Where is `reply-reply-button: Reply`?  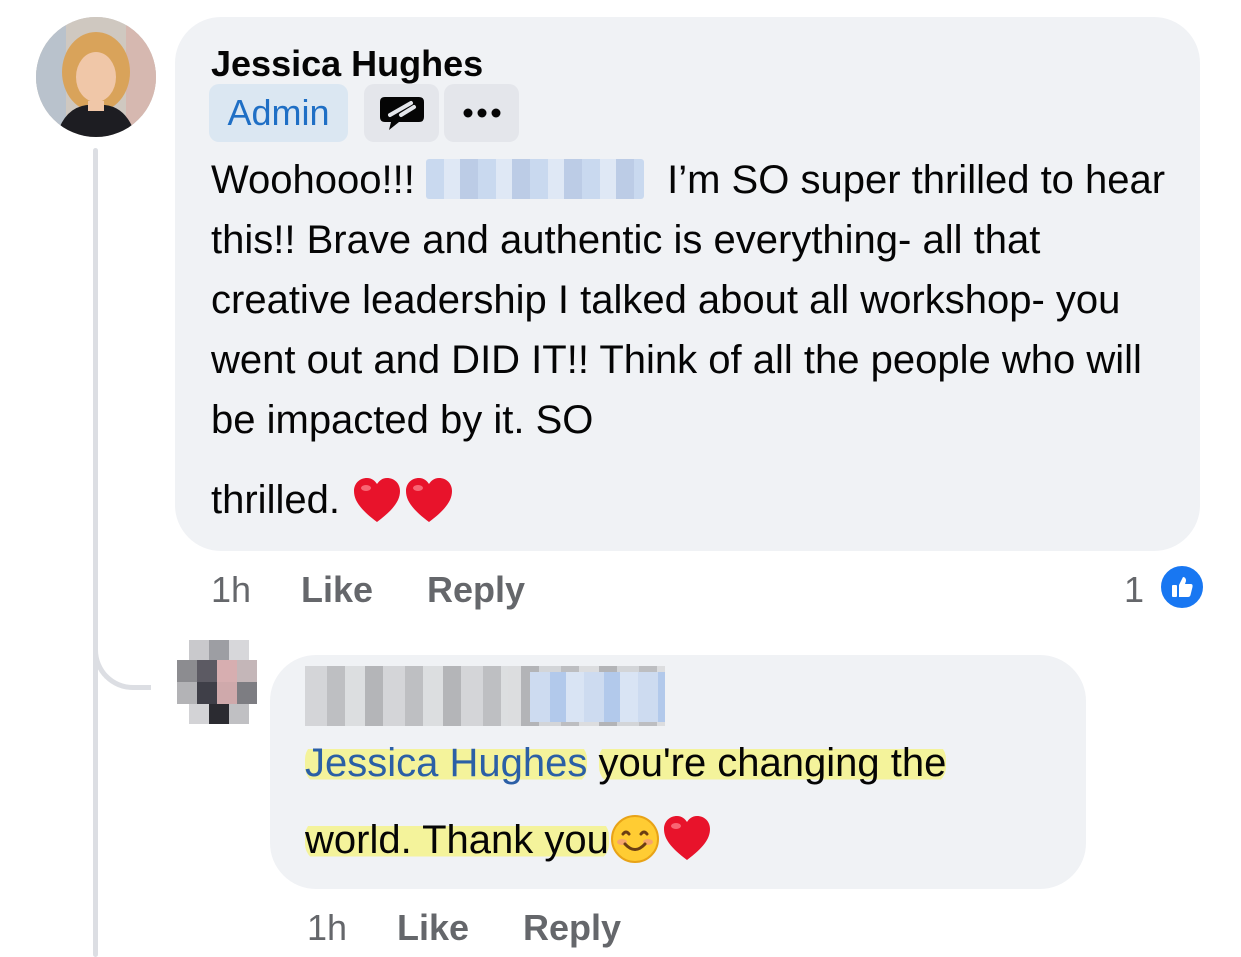 reply-reply-button: Reply is located at coordinates (572, 928).